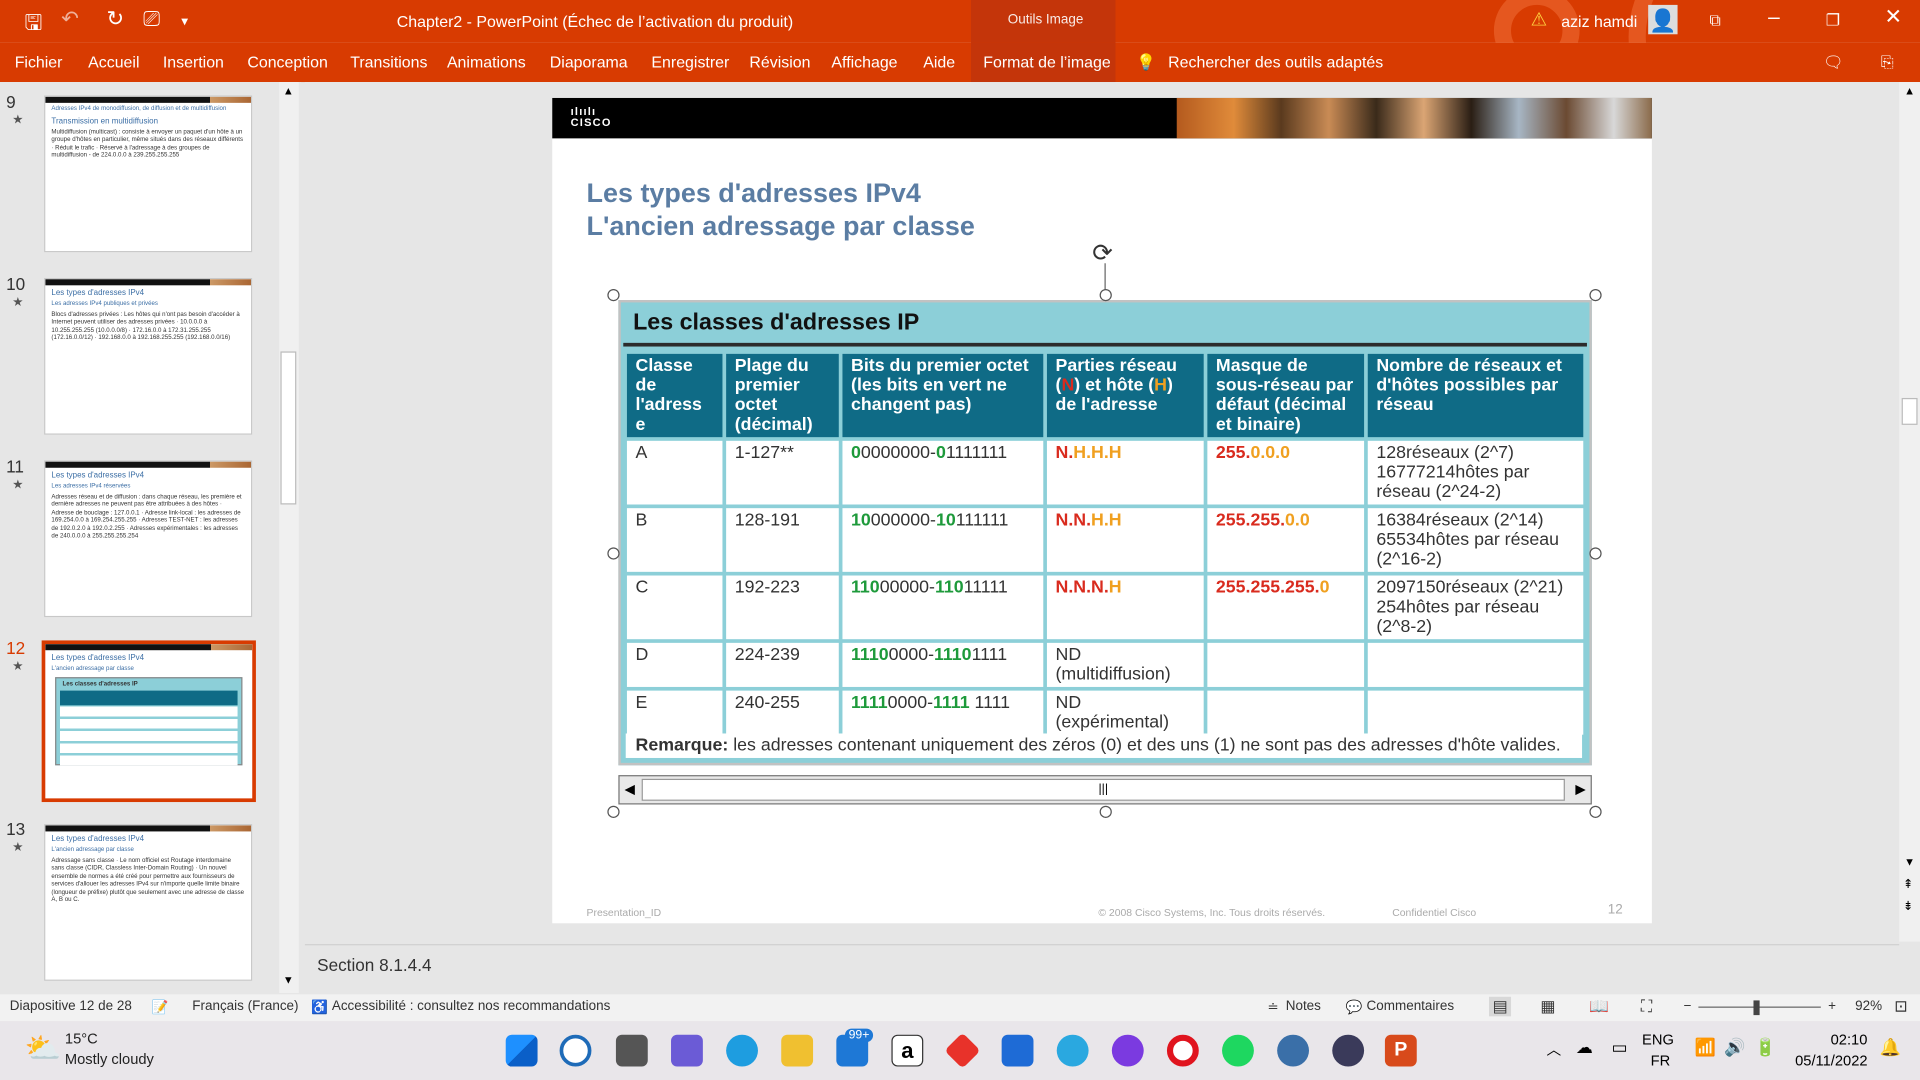 Image resolution: width=1920 pixels, height=1080 pixels. I want to click on clock-date: 05/11/2022, so click(1831, 1060).